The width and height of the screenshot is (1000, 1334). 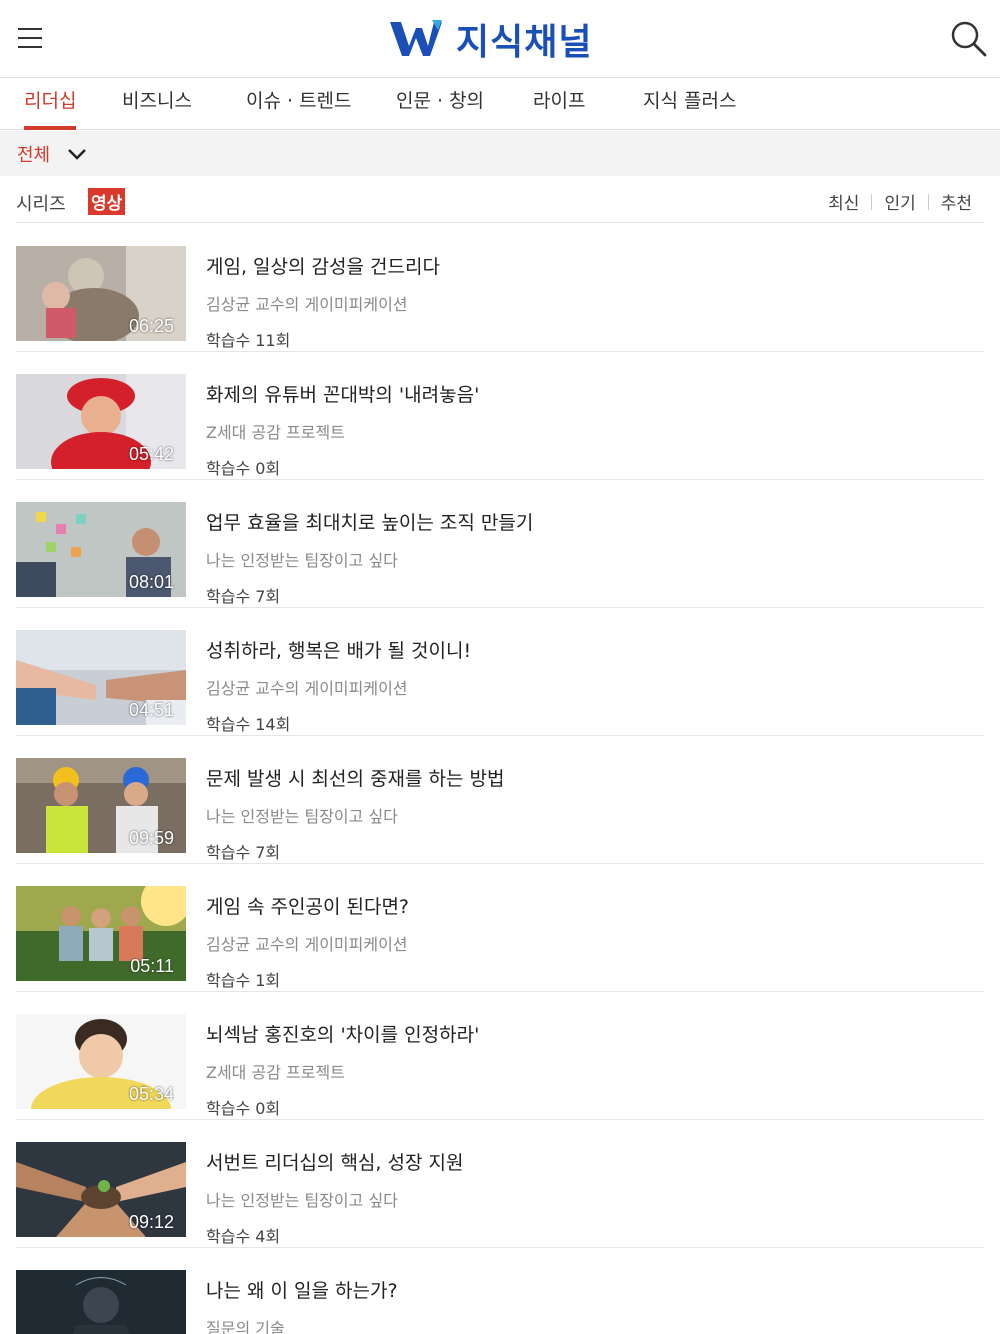 What do you see at coordinates (524, 42) in the screenshot?
I see `logo-text: 지식채널` at bounding box center [524, 42].